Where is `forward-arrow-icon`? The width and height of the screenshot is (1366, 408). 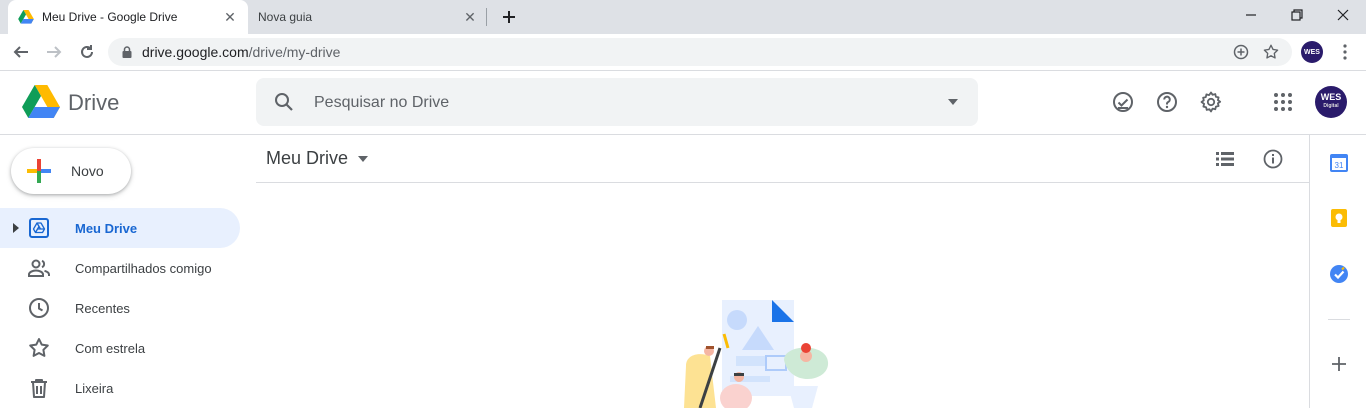 forward-arrow-icon is located at coordinates (54, 52).